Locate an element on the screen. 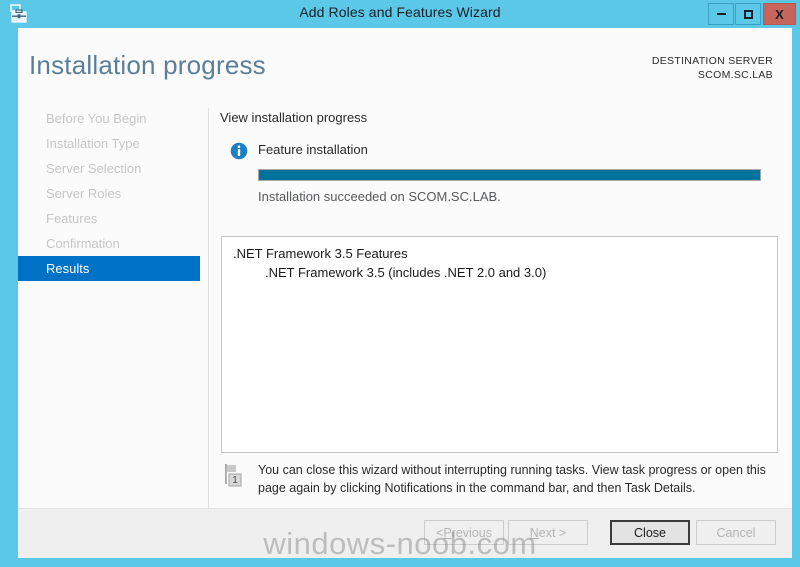 This screenshot has width=800, height=567. previous-button: < Previous is located at coordinates (464, 532).